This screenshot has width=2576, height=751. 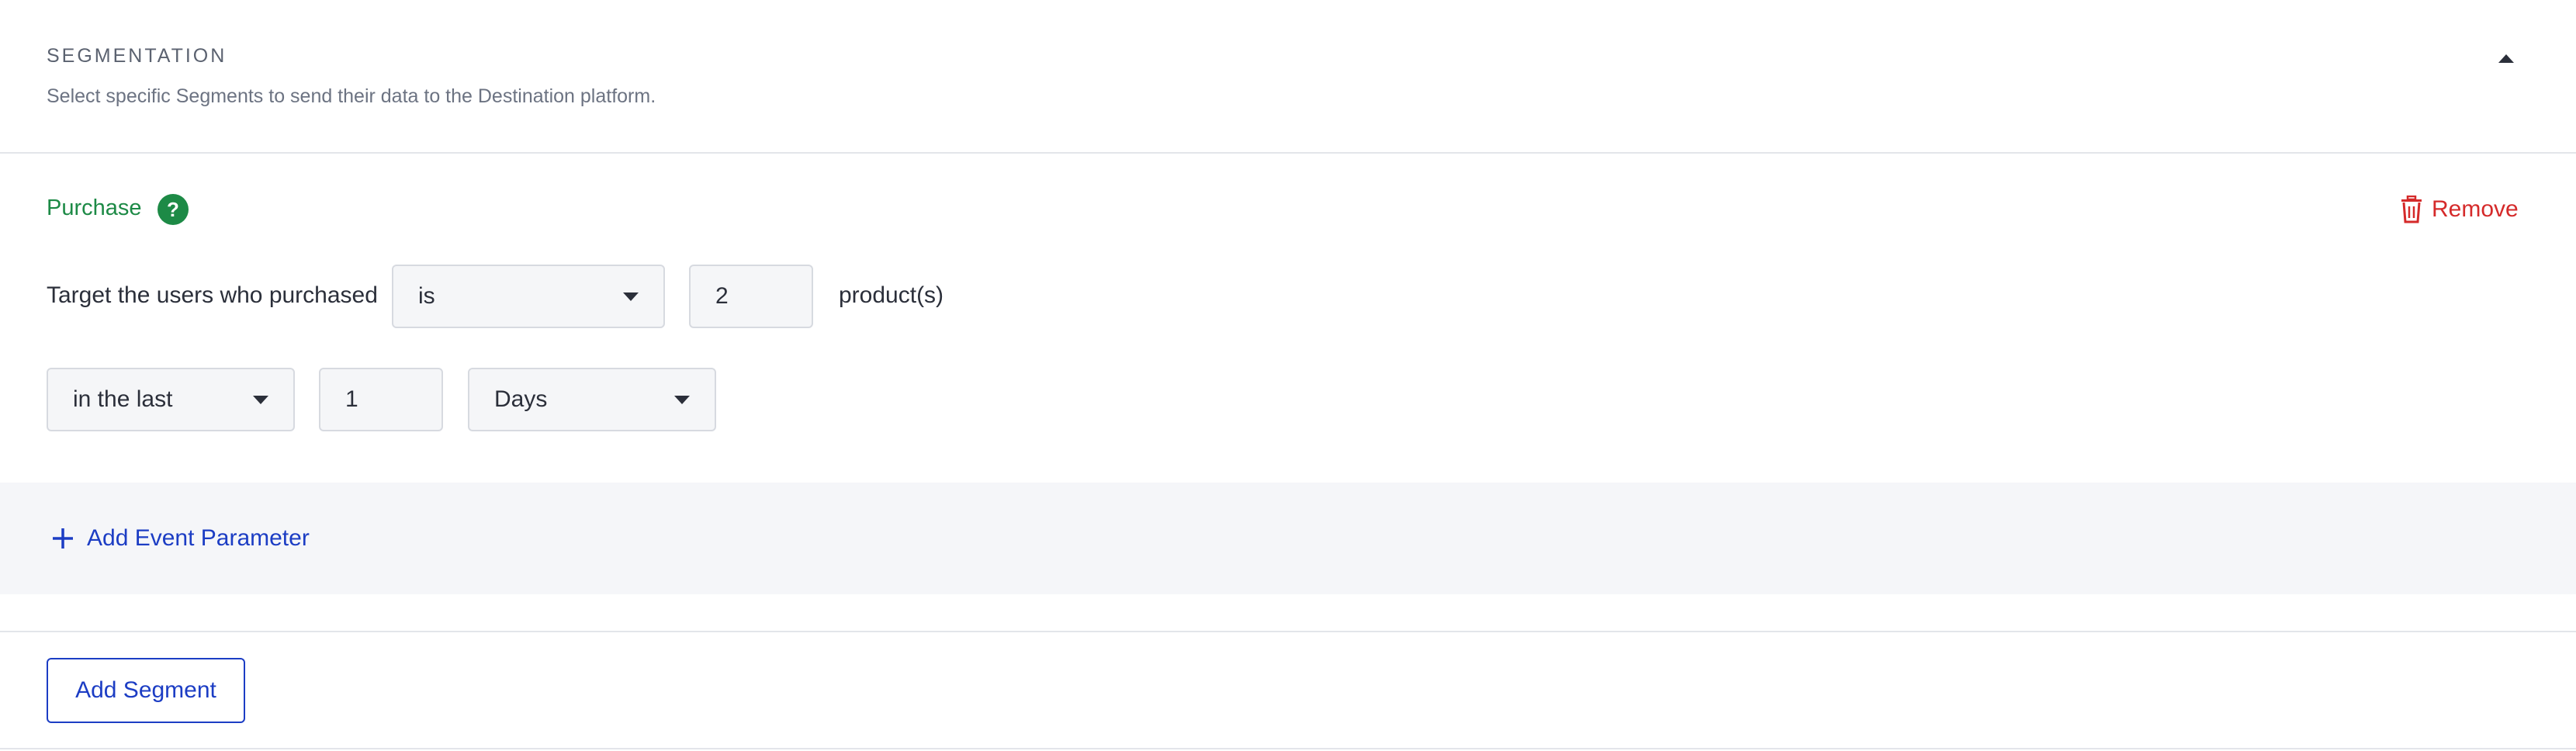 What do you see at coordinates (521, 399) in the screenshot?
I see `time-unit-value: Days` at bounding box center [521, 399].